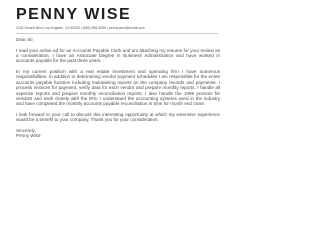  Describe the element at coordinates (117, 33) in the screenshot. I see `letterhead-divider` at that location.